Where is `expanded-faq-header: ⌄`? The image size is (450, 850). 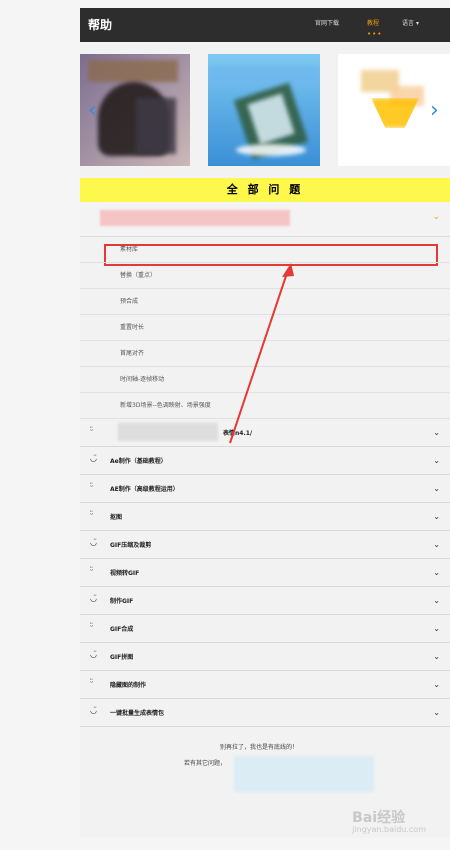 expanded-faq-header: ⌄ is located at coordinates (265, 219).